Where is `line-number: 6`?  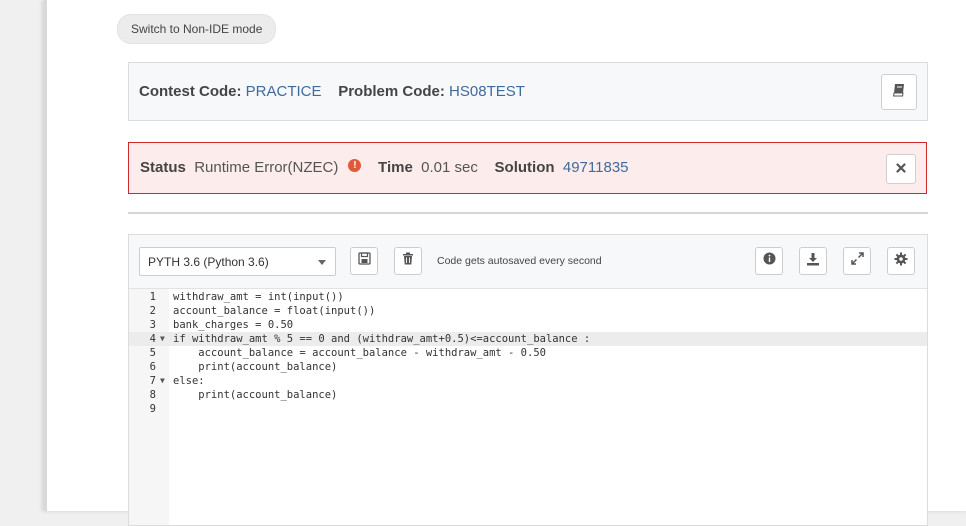
line-number: 6 is located at coordinates (152, 367).